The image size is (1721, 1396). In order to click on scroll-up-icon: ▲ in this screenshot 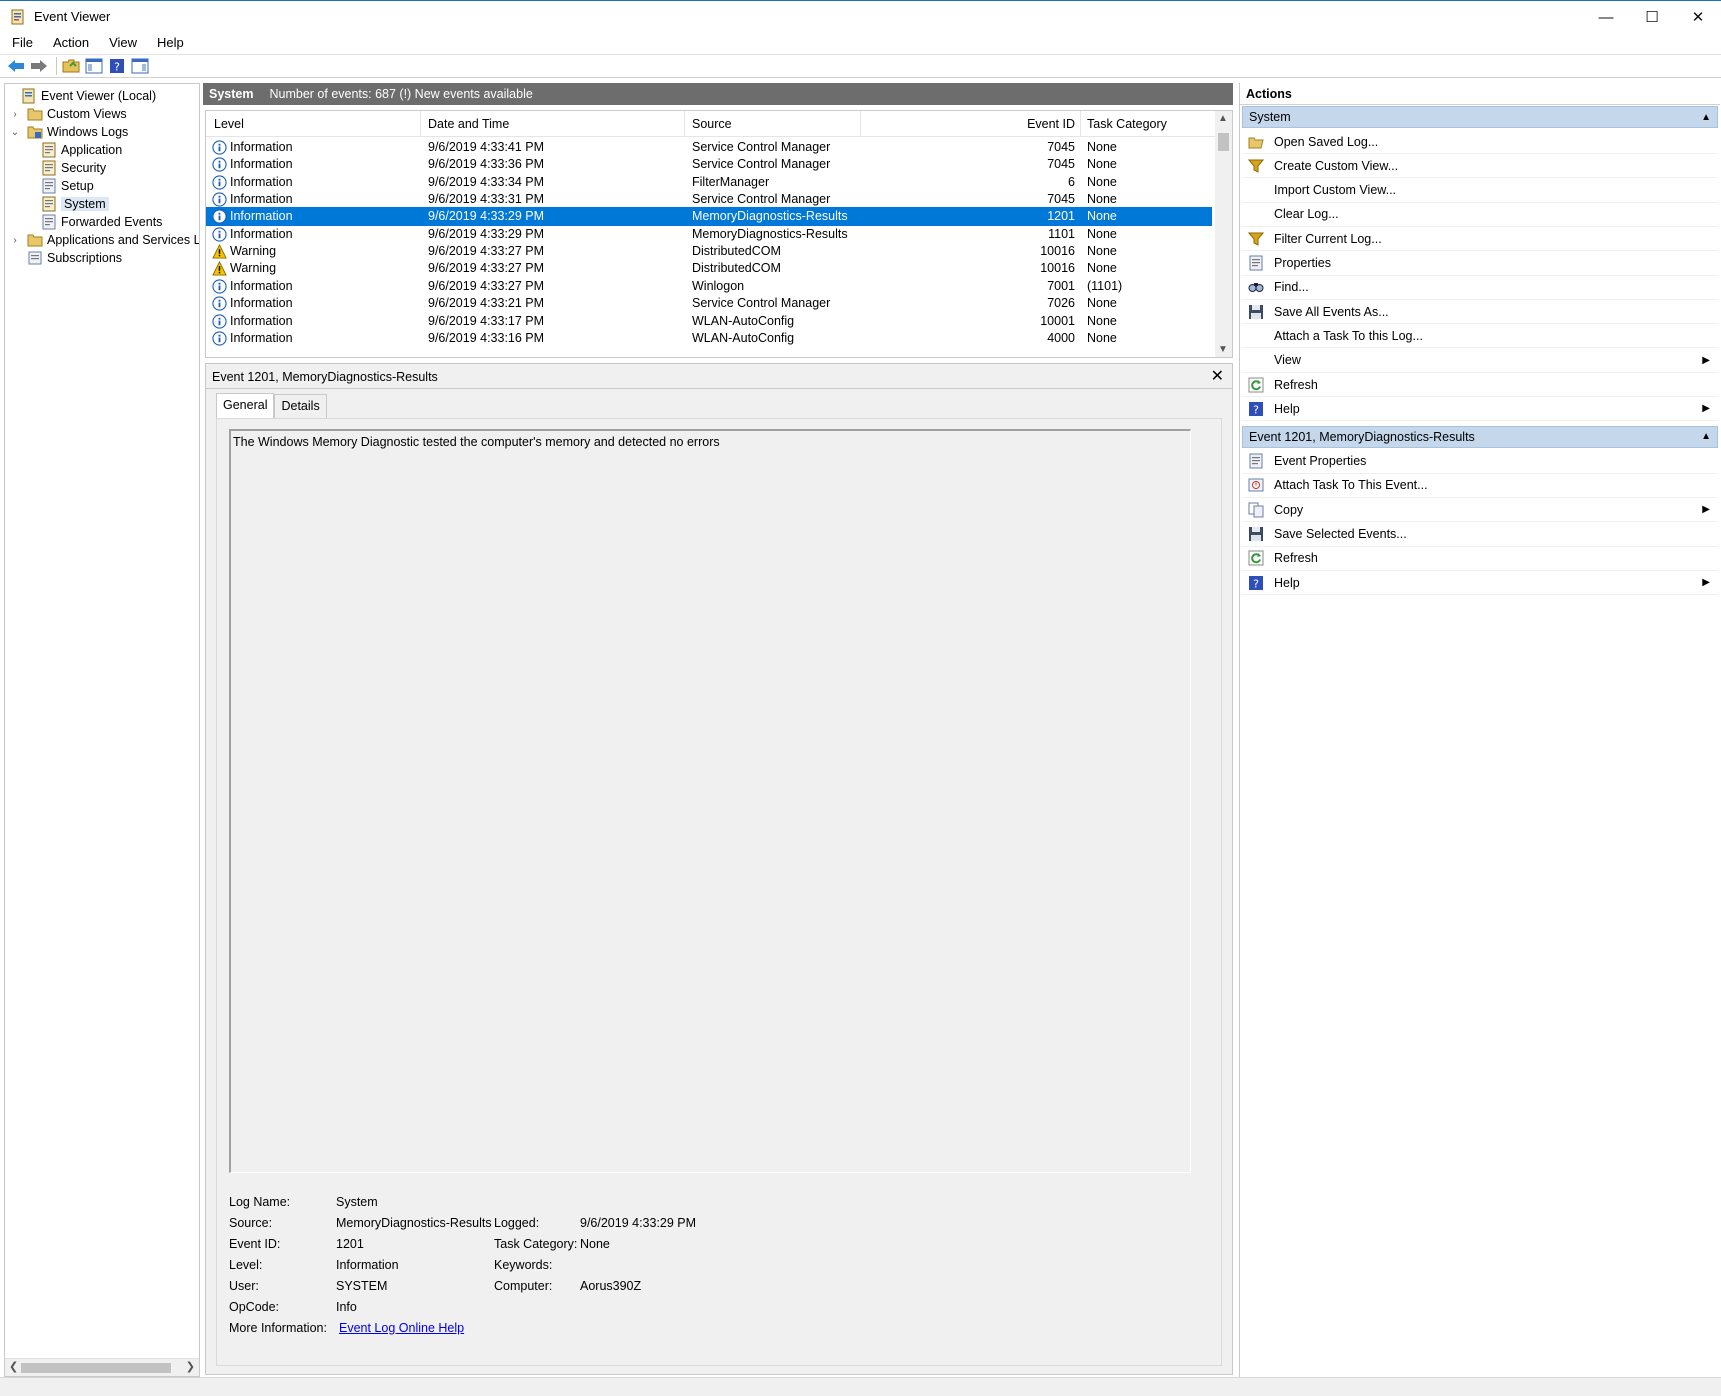, I will do `click(1223, 118)`.